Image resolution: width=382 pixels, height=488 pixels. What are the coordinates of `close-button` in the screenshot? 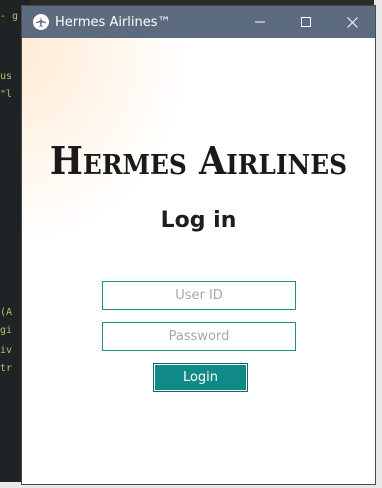 It's located at (352, 22).